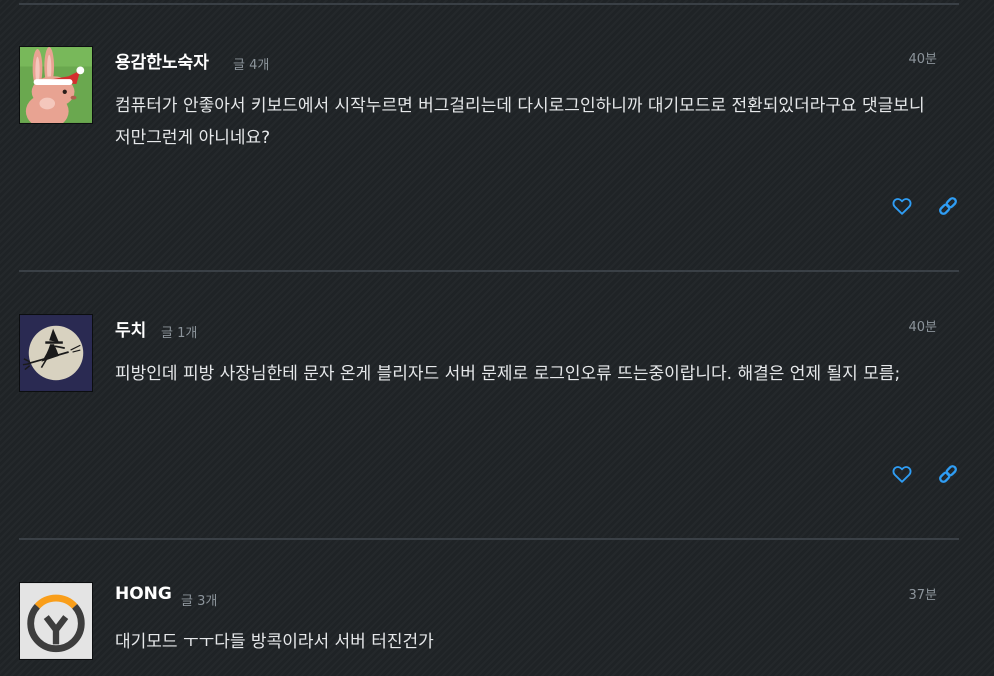  I want to click on post-count: 글 4개, so click(251, 65).